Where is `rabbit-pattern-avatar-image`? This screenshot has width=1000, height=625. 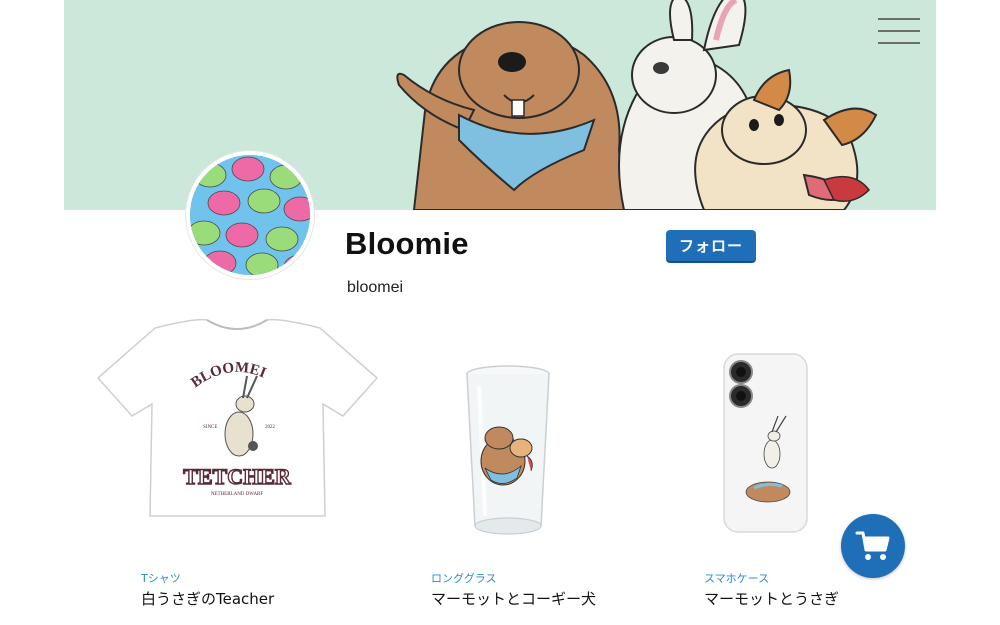 rabbit-pattern-avatar-image is located at coordinates (250, 215).